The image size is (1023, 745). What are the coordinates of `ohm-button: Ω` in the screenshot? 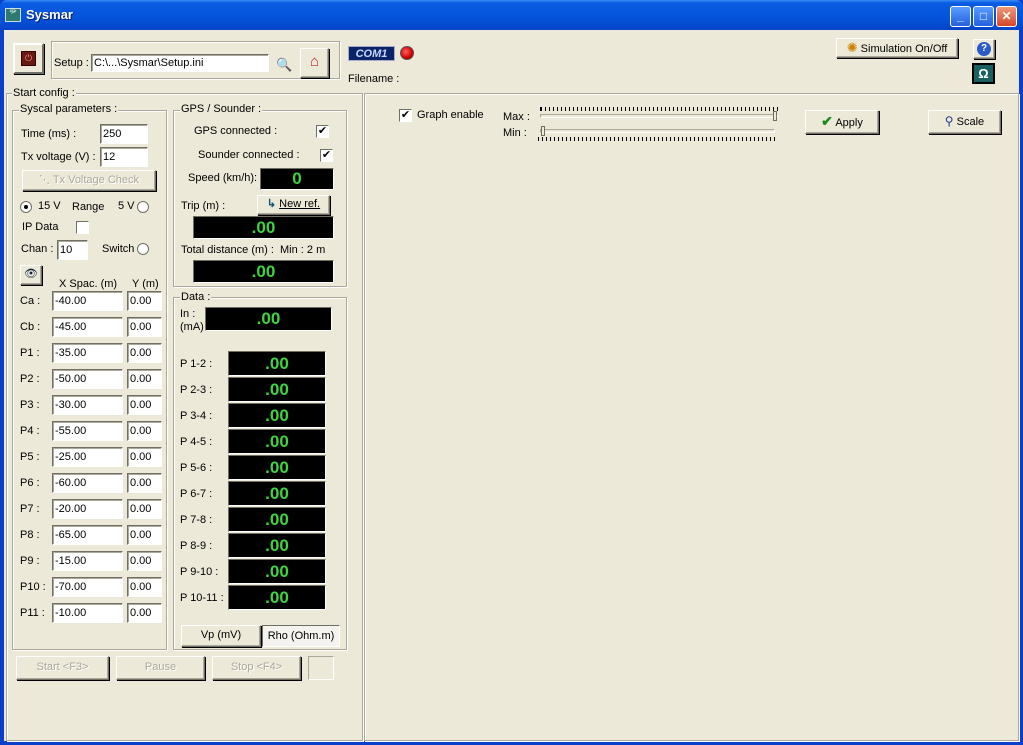 It's located at (983, 73).